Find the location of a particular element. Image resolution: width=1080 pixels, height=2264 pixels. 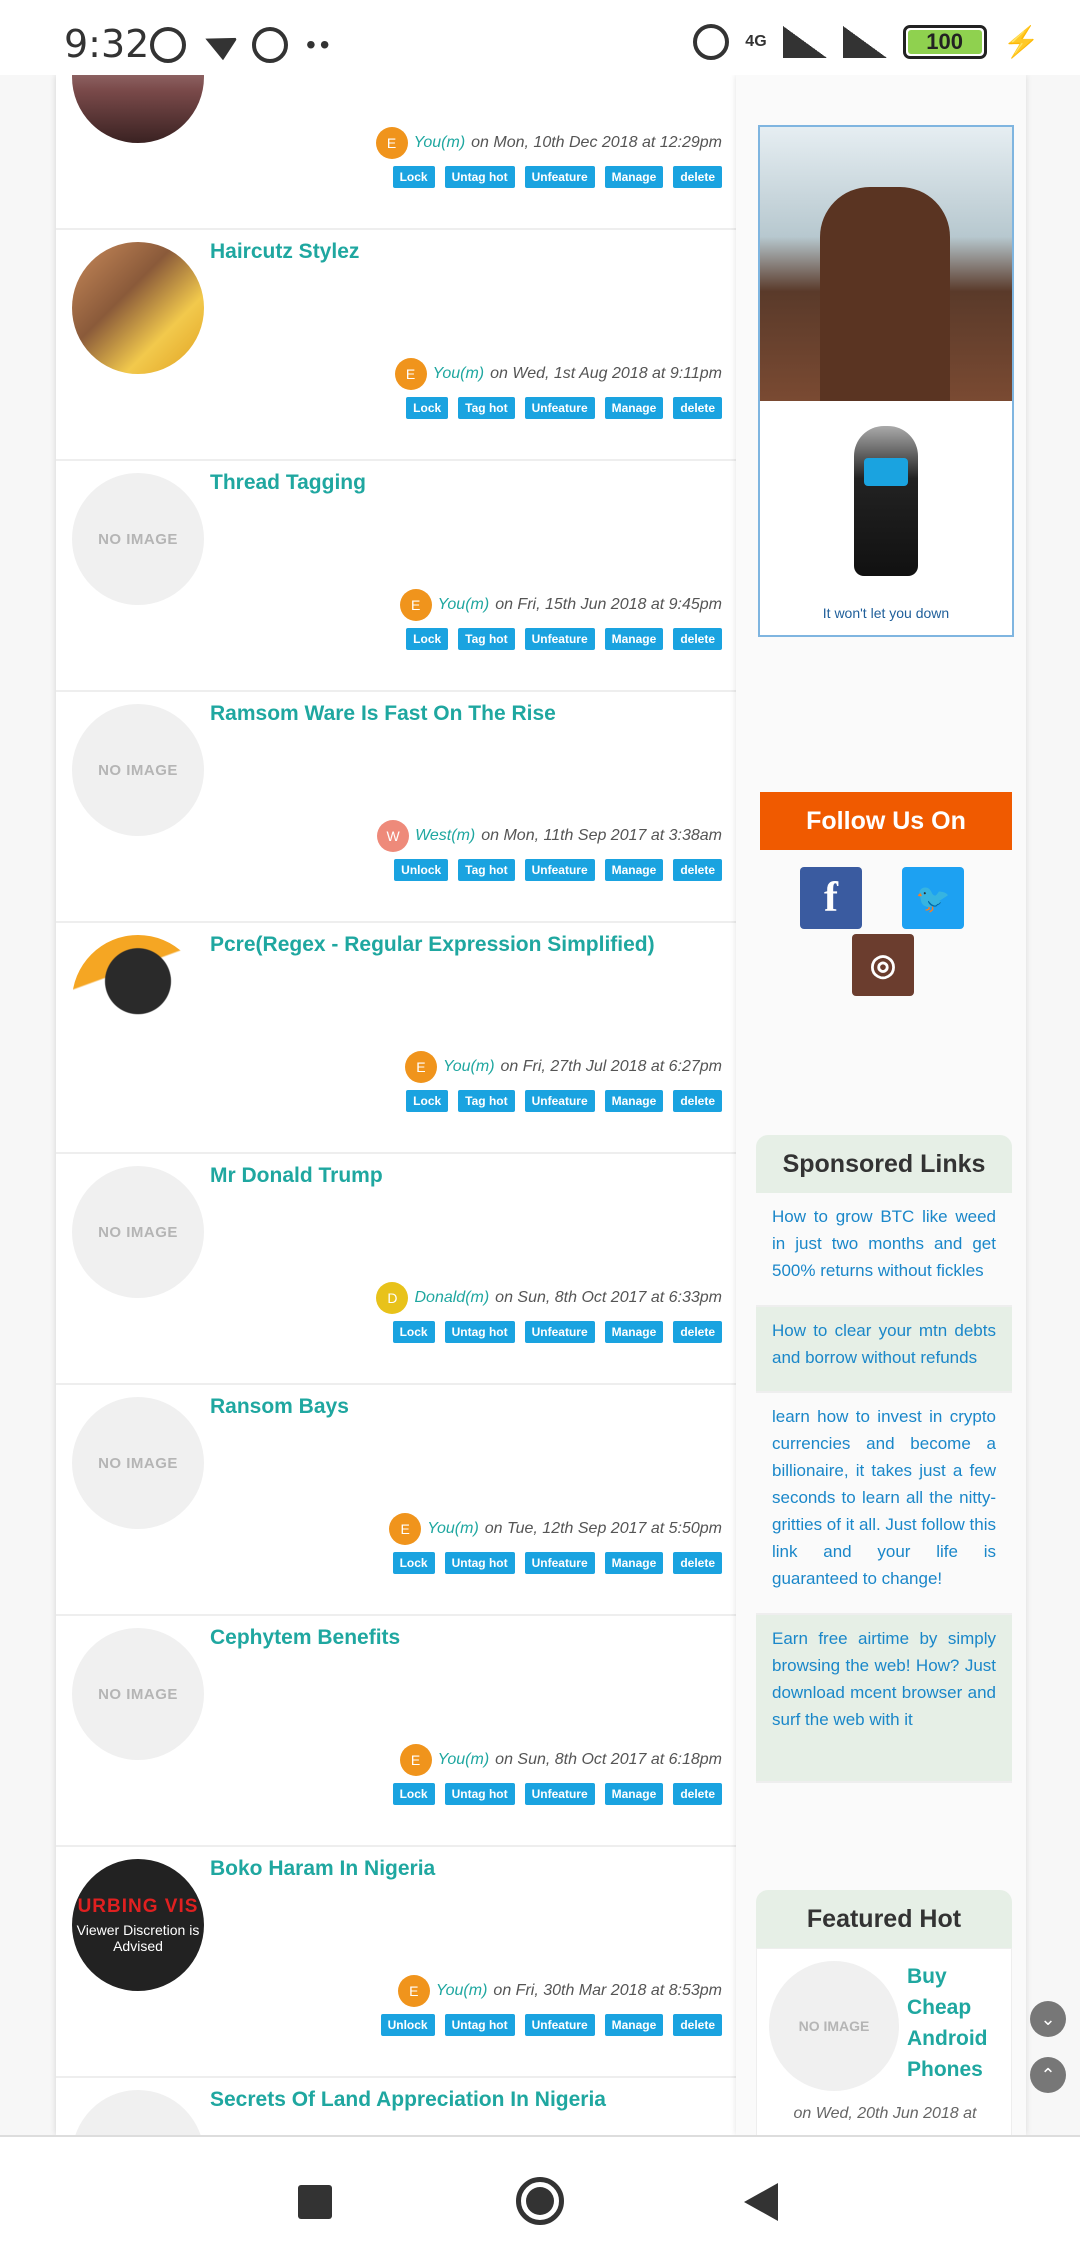

facebook-icon: f is located at coordinates (831, 898).